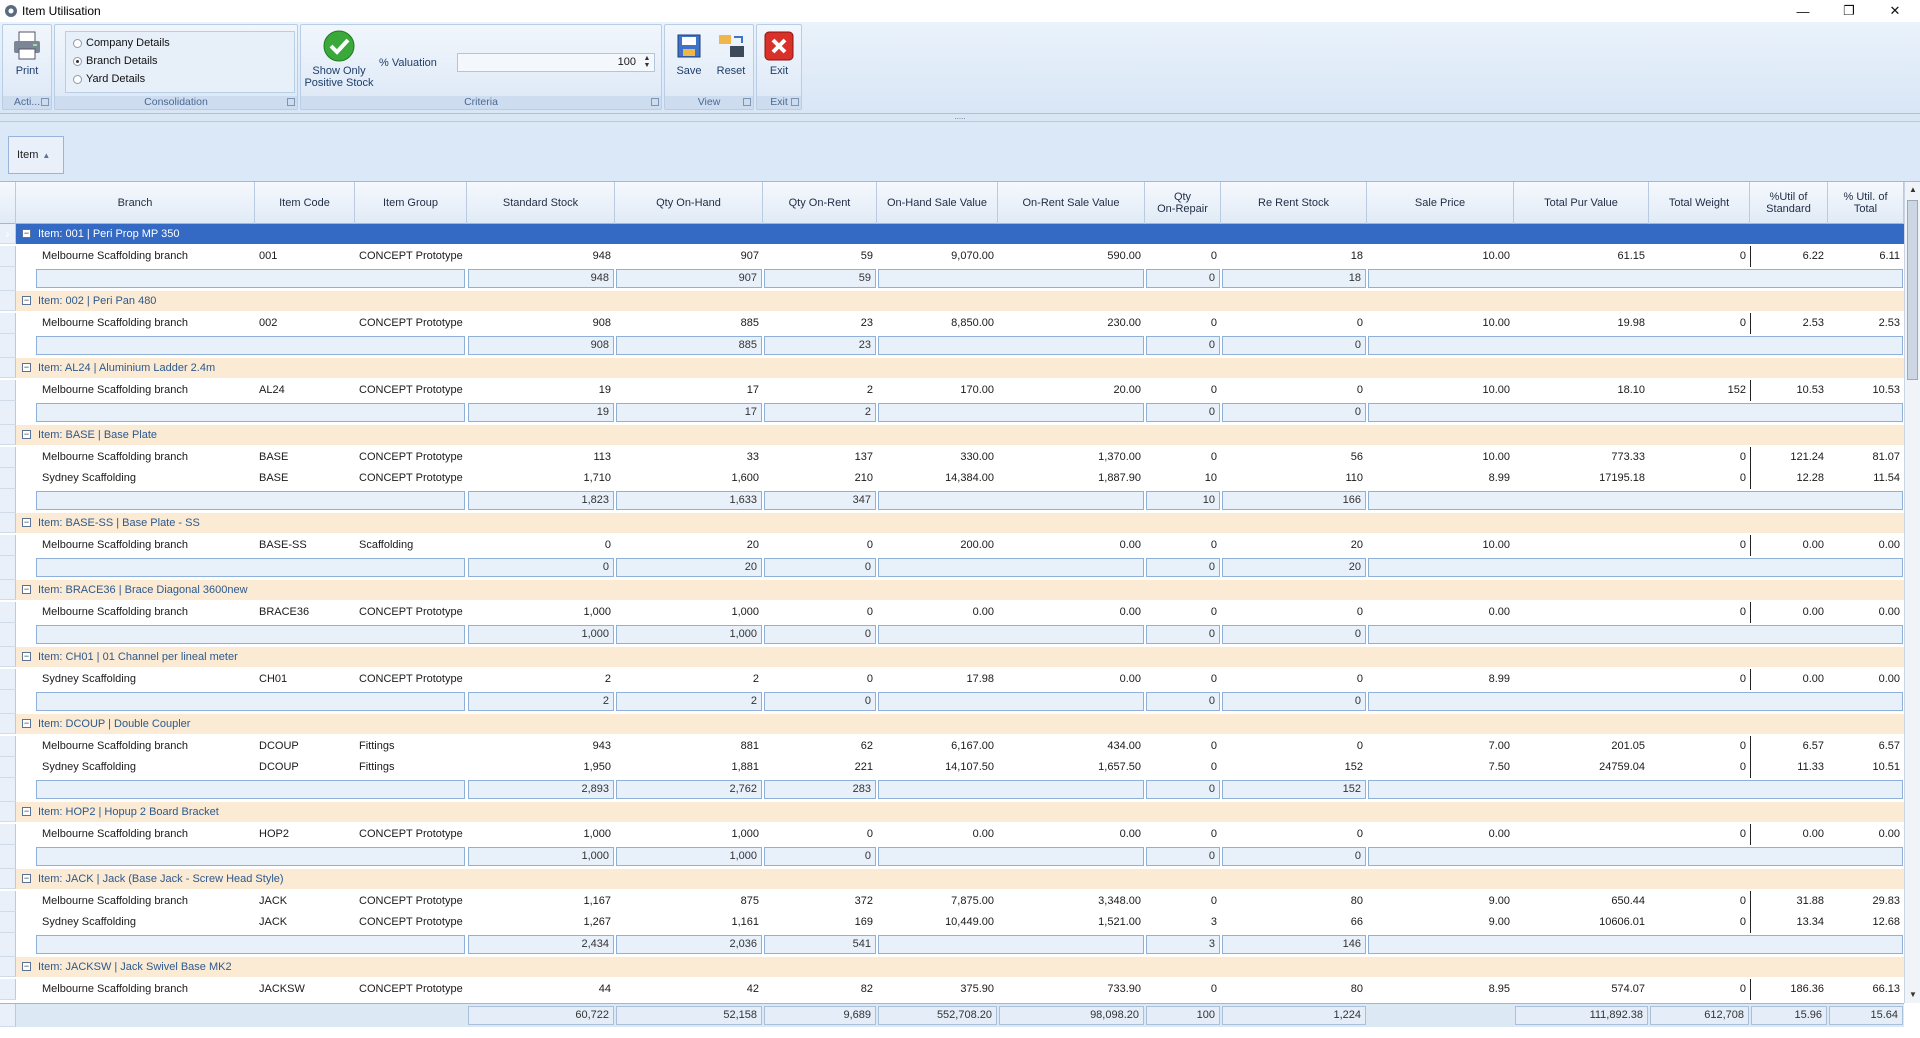 The image size is (1920, 1038). Describe the element at coordinates (779, 102) in the screenshot. I see `exit-caption: Exit` at that location.